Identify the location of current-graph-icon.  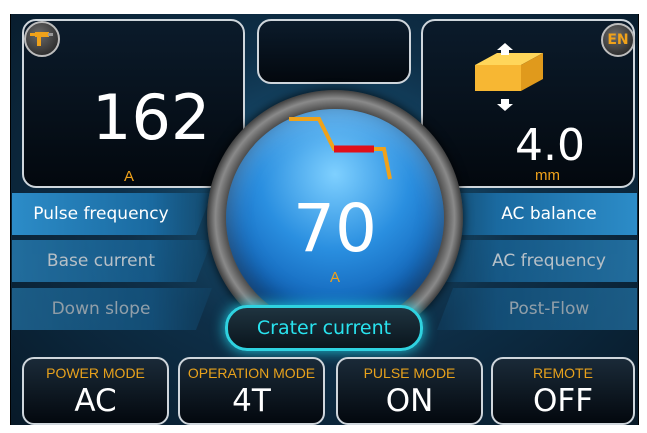
(340, 148).